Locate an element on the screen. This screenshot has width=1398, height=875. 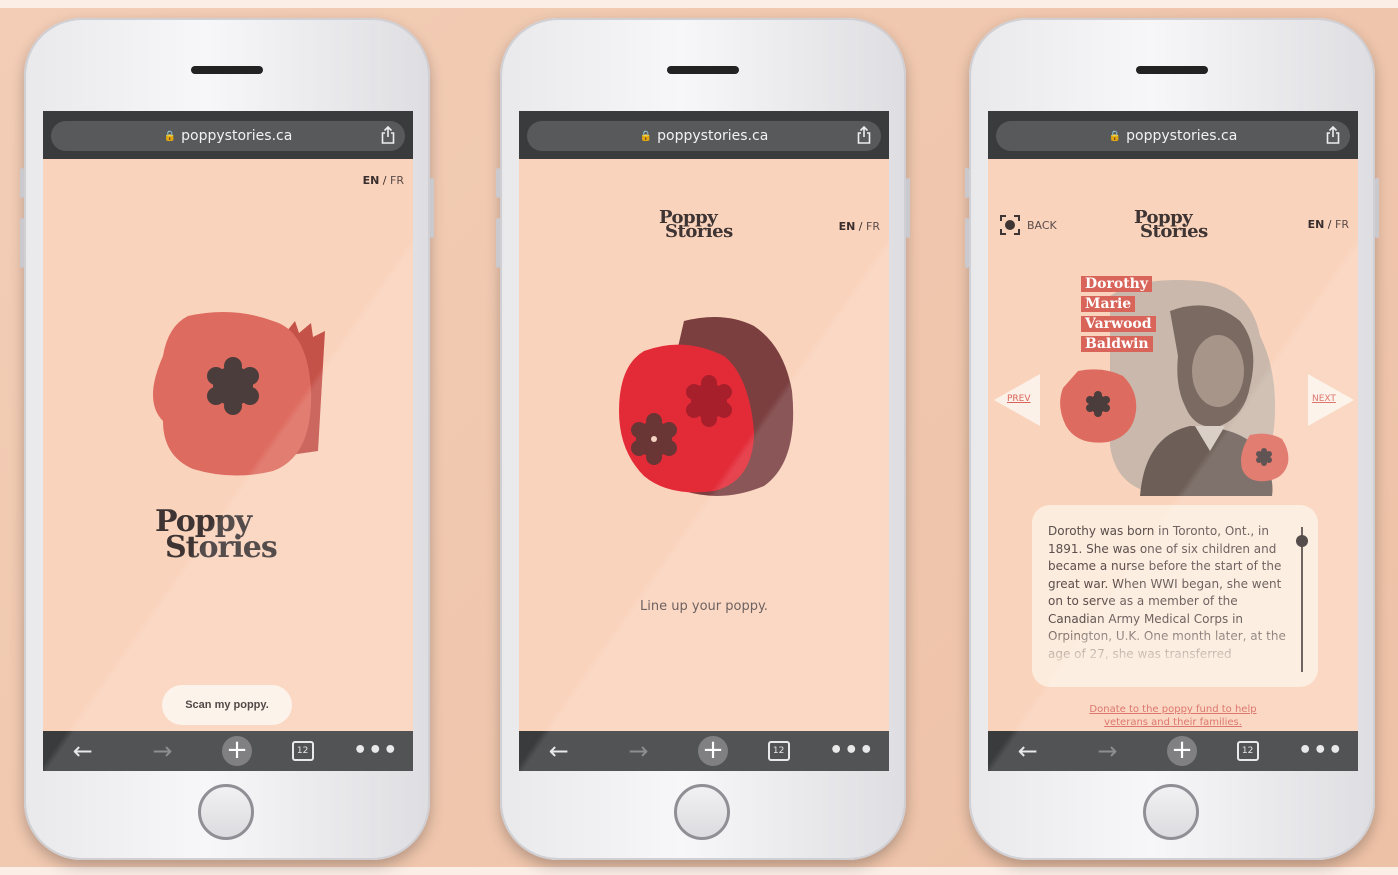
bio-fade-overlay is located at coordinates (1168, 645).